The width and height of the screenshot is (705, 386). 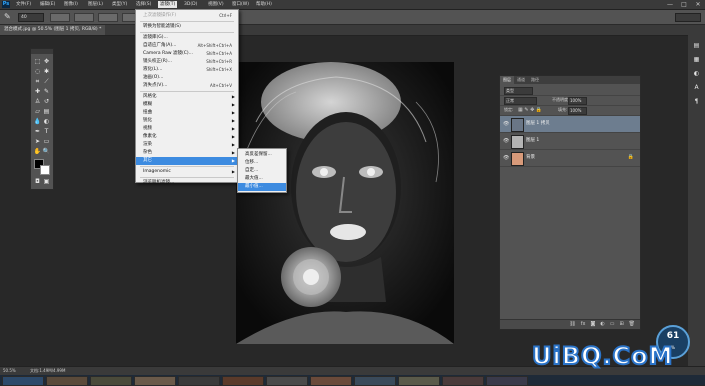 I want to click on history-panel-icon: ▤, so click(x=696, y=45).